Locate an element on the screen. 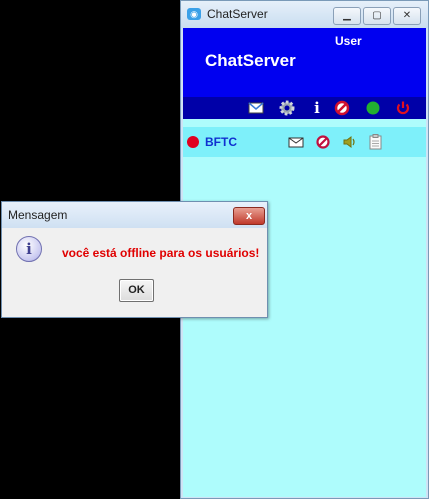 This screenshot has height=499, width=429. dialog-titlebar: Mensagem x is located at coordinates (134, 215).